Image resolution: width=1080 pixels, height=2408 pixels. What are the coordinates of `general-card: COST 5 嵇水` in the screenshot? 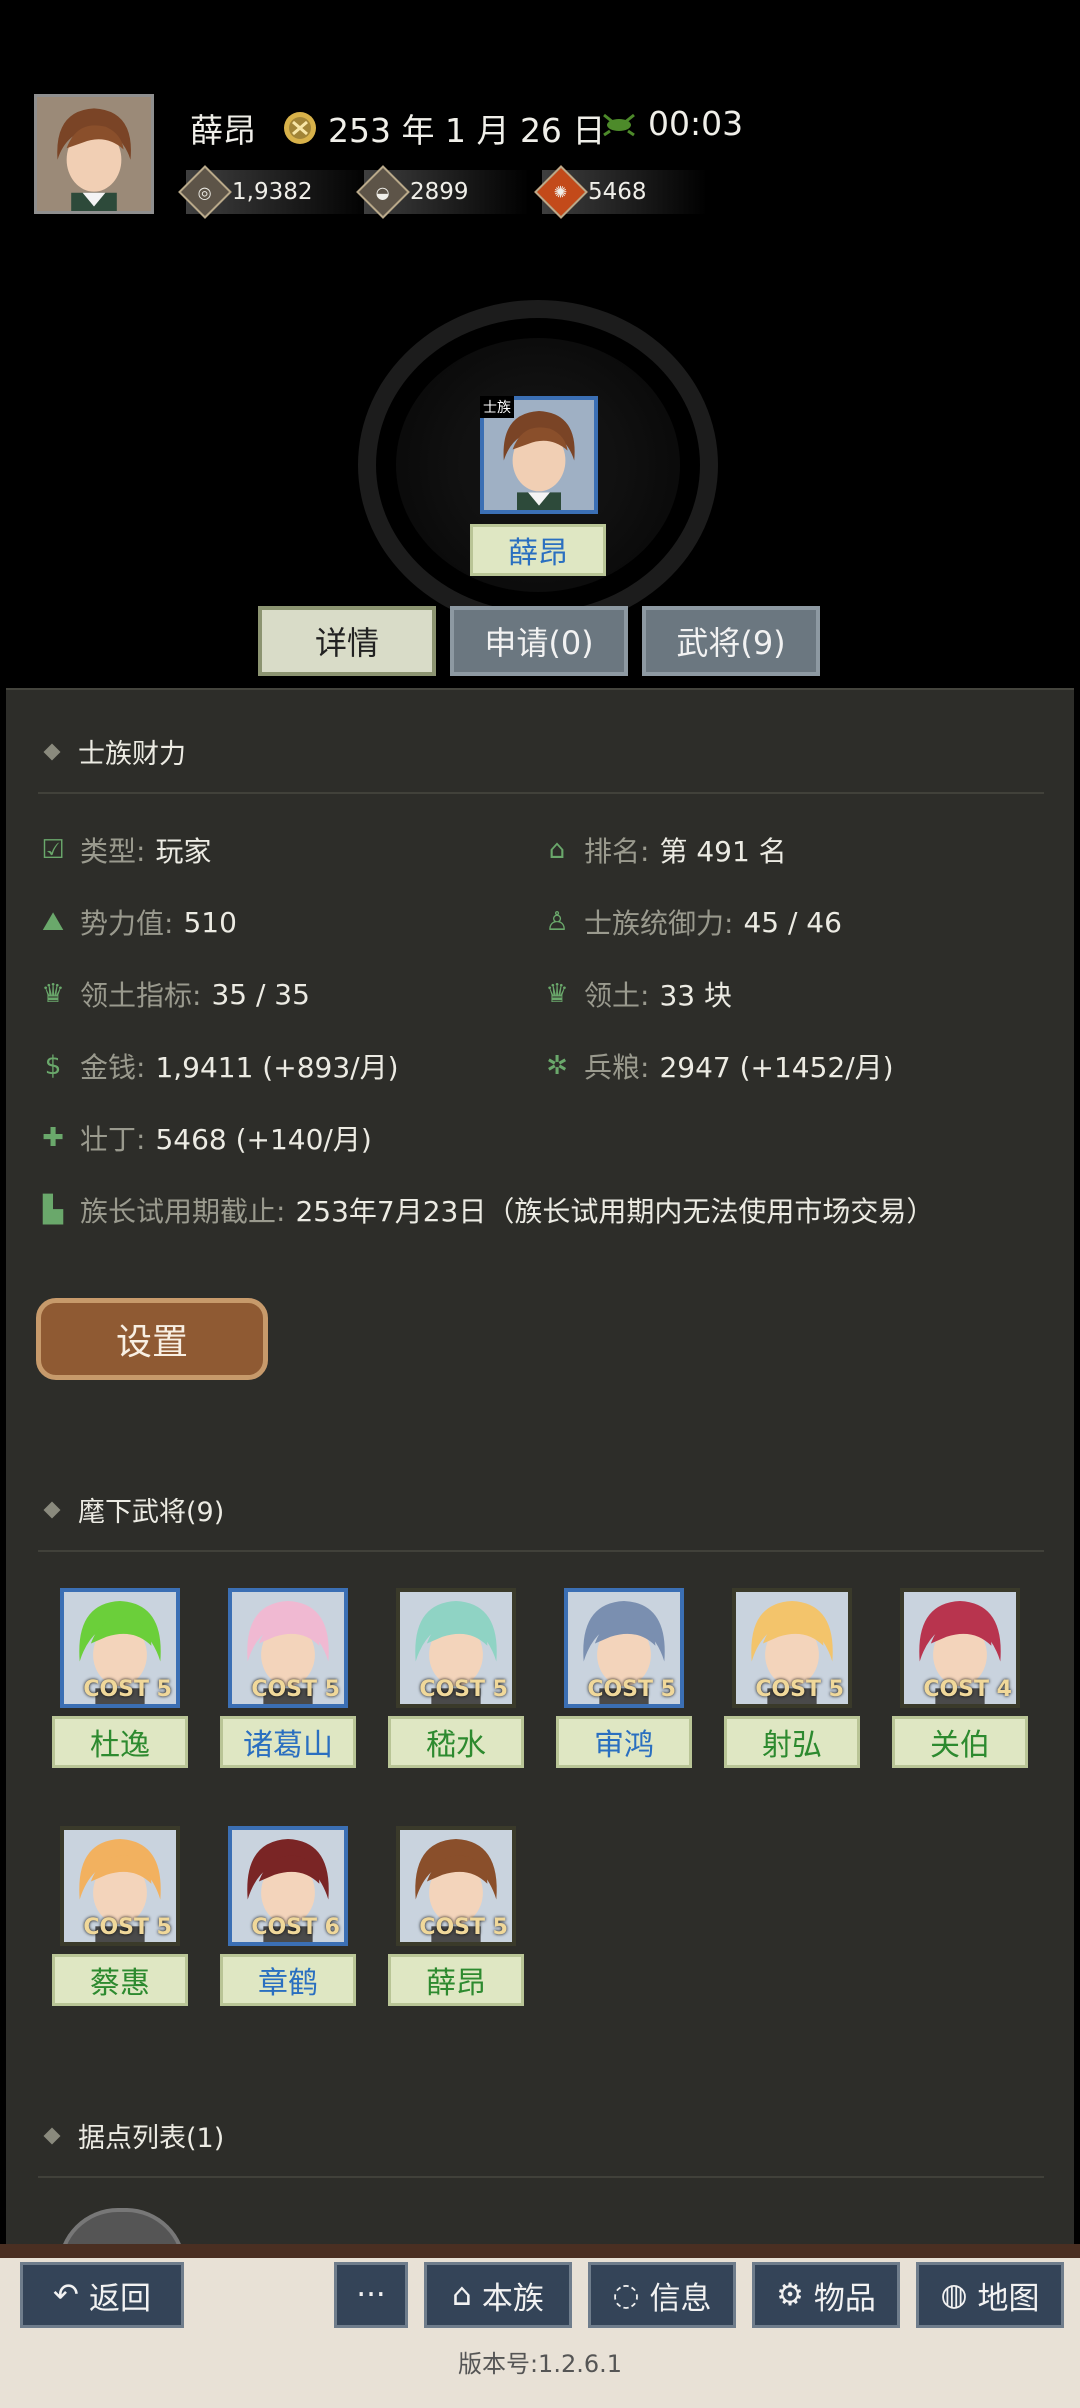 It's located at (456, 1678).